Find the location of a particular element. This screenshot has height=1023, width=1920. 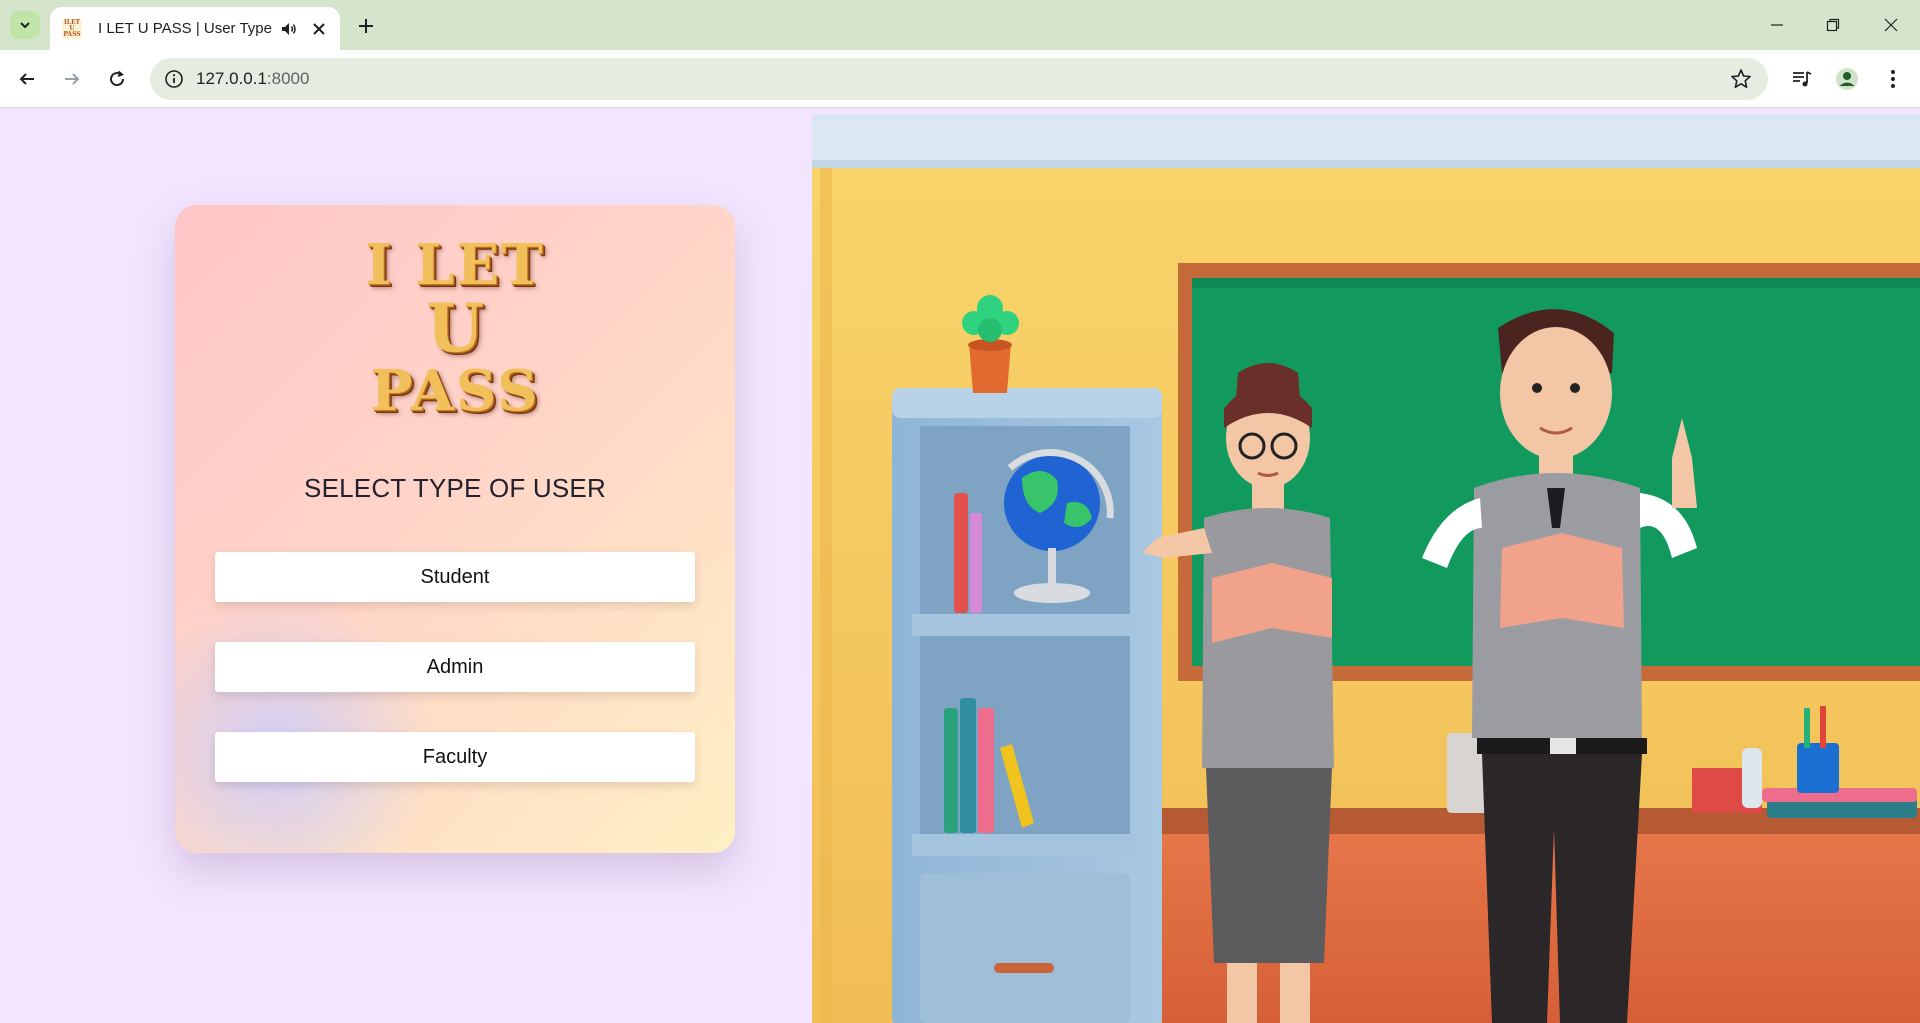

logo-line-1: I LET is located at coordinates (455, 265).